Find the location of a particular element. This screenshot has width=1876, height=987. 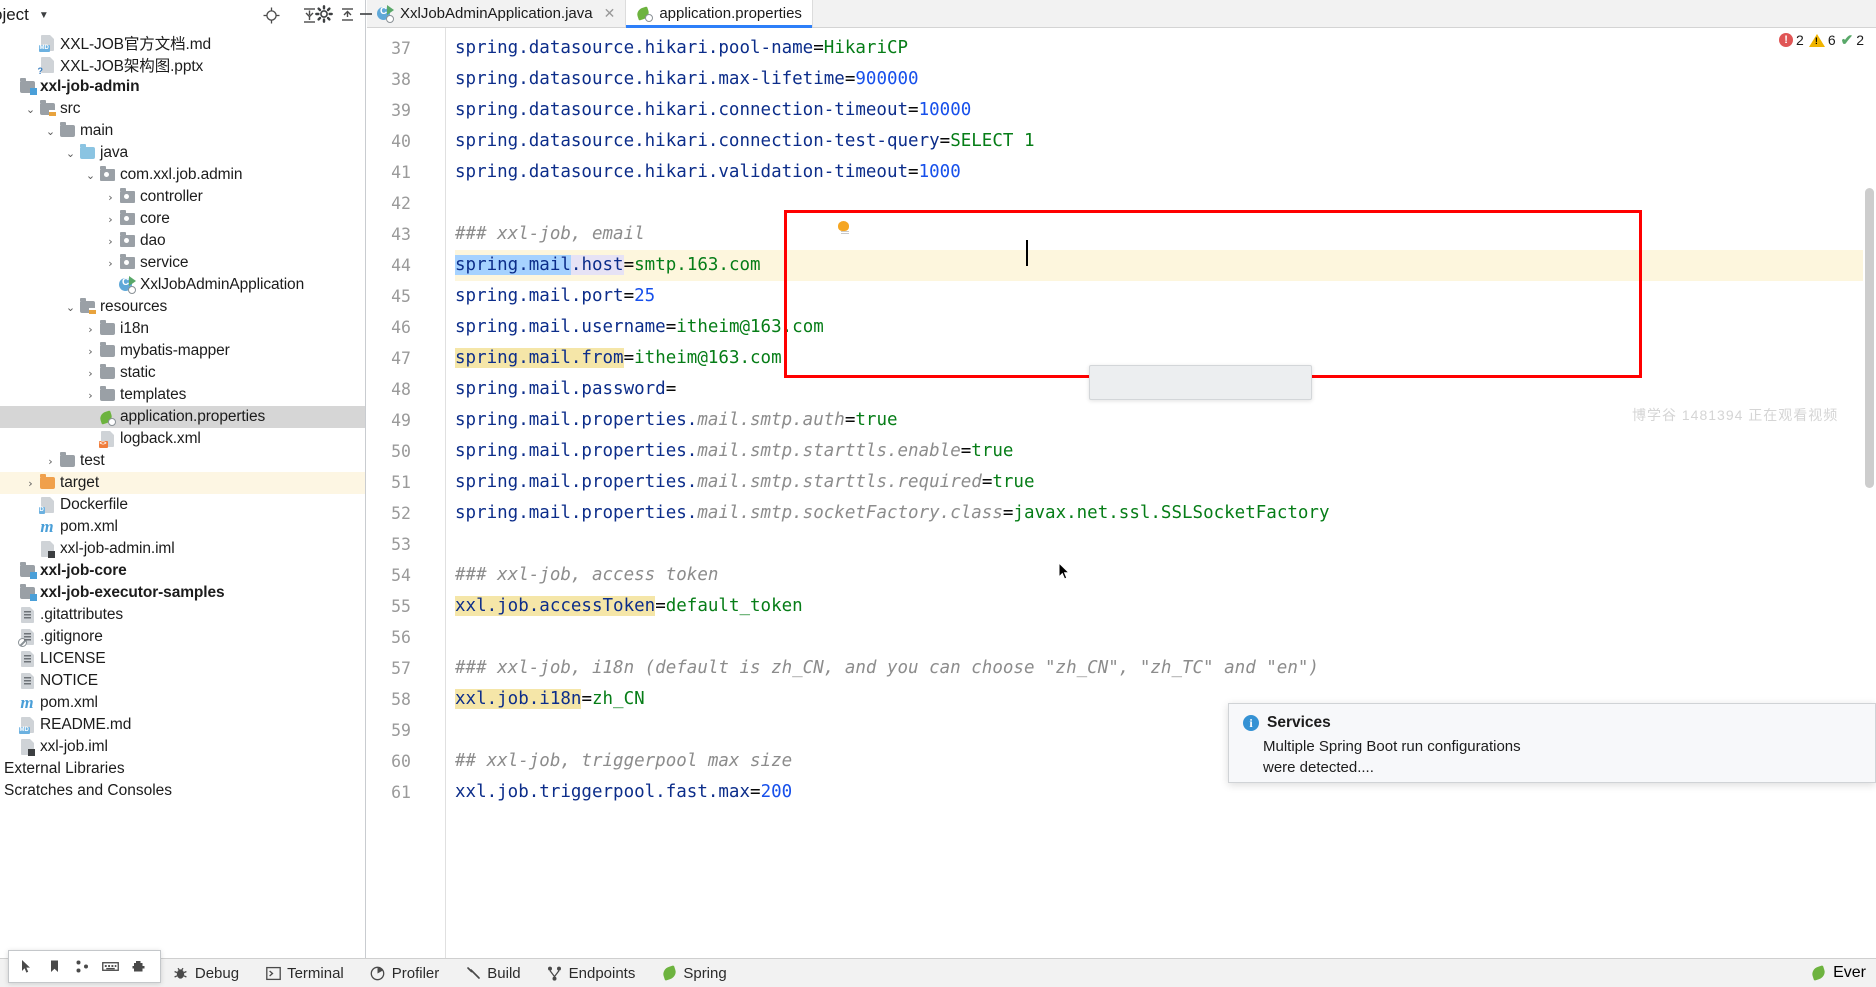

code-line: xxl.job.accessToken=default_token is located at coordinates (629, 606).